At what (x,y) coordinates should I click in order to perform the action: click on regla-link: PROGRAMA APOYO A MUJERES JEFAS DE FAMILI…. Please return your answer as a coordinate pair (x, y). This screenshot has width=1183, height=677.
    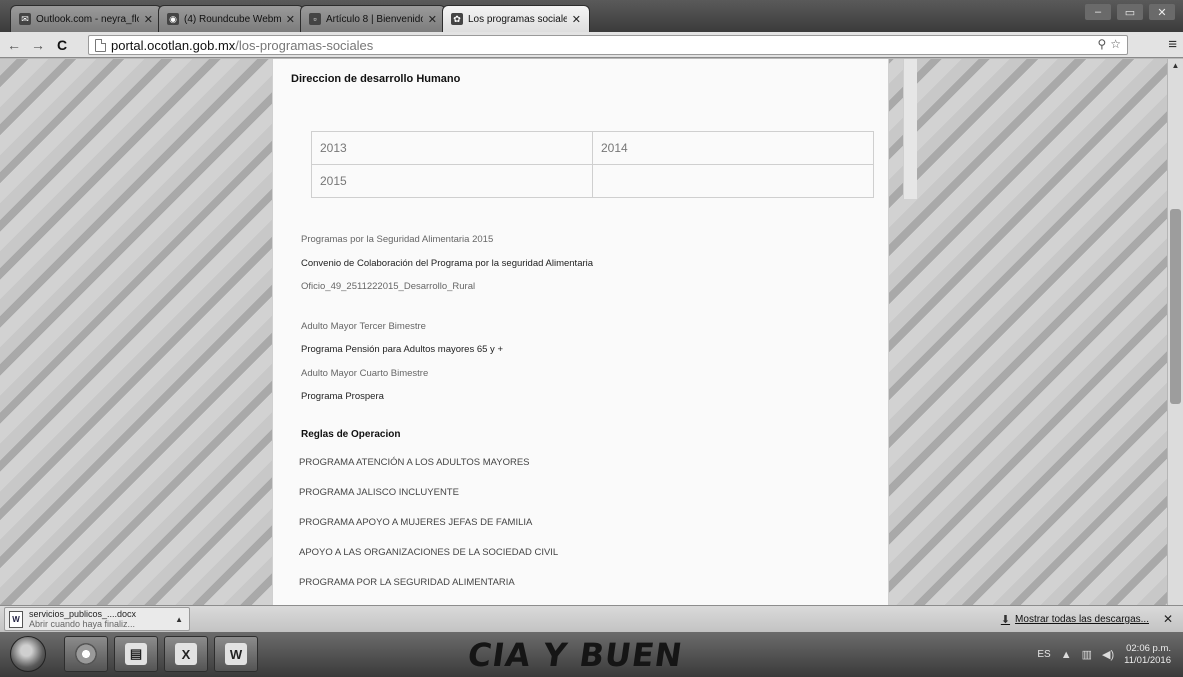
    Looking at the image, I should click on (585, 523).